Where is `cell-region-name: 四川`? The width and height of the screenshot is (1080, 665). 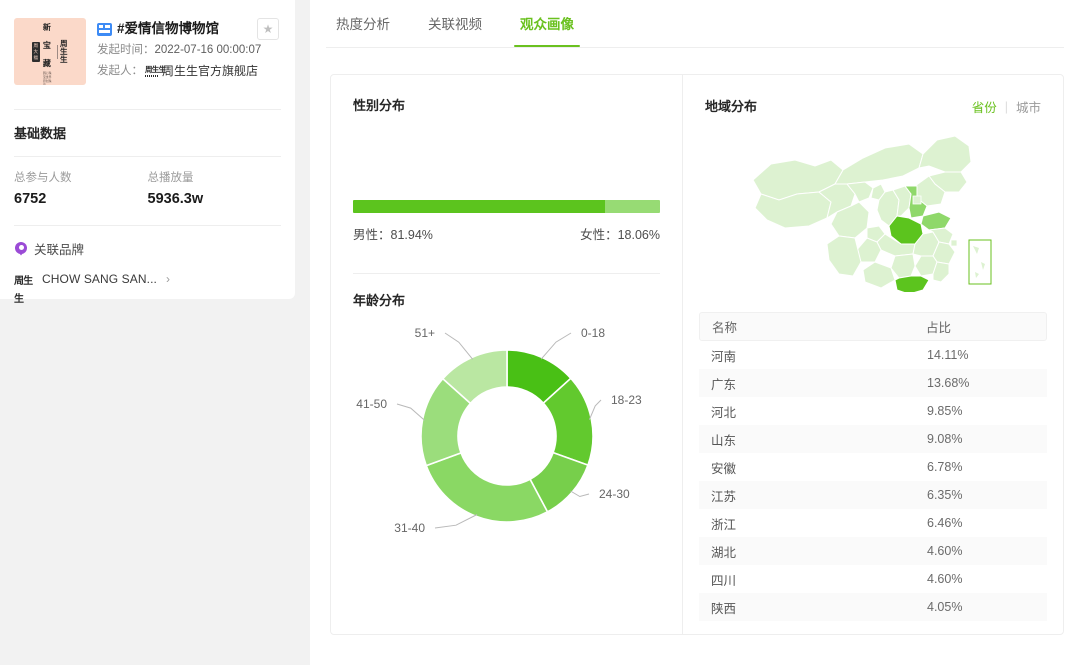
cell-region-name: 四川 is located at coordinates (724, 580).